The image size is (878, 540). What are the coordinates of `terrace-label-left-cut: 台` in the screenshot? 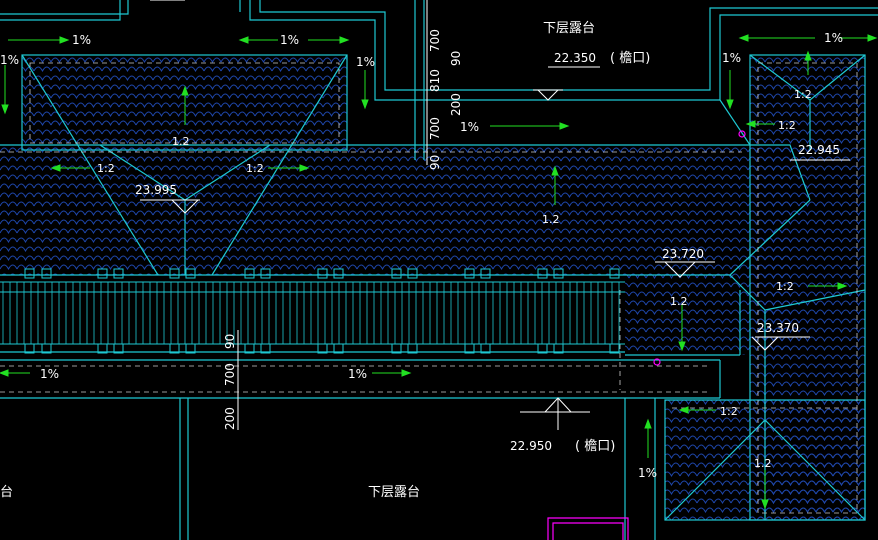 It's located at (6, 492).